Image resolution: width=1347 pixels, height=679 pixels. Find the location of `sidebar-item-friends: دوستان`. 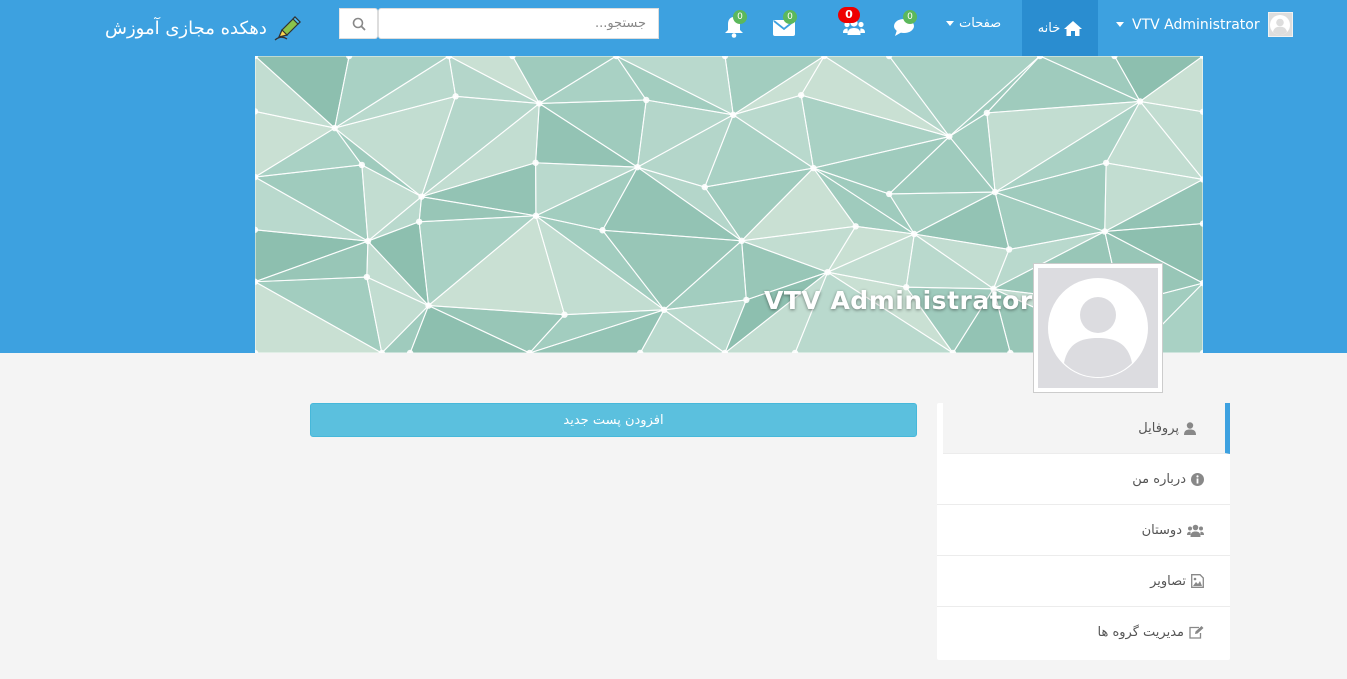

sidebar-item-friends: دوستان is located at coordinates (1083, 530).